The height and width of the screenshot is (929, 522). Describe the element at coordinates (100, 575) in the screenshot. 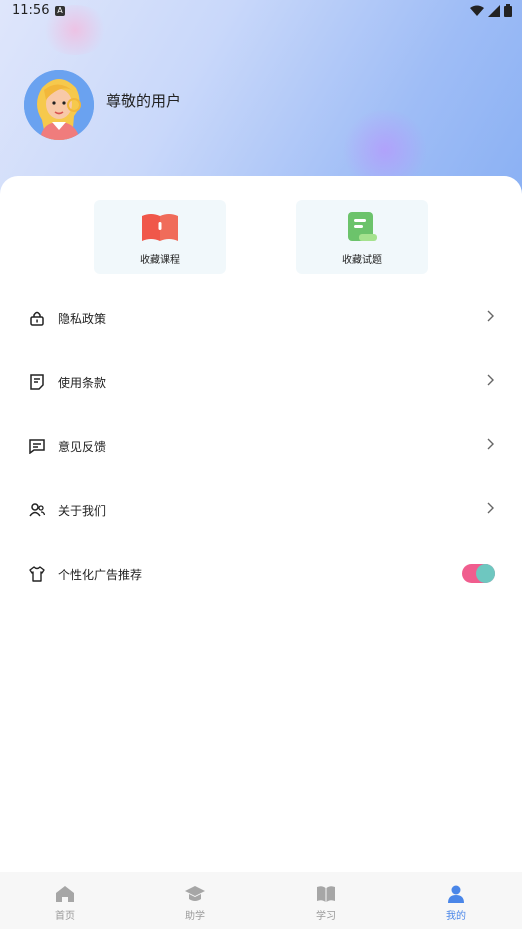

I see `menu-item-label: 个性化广告推荐` at that location.